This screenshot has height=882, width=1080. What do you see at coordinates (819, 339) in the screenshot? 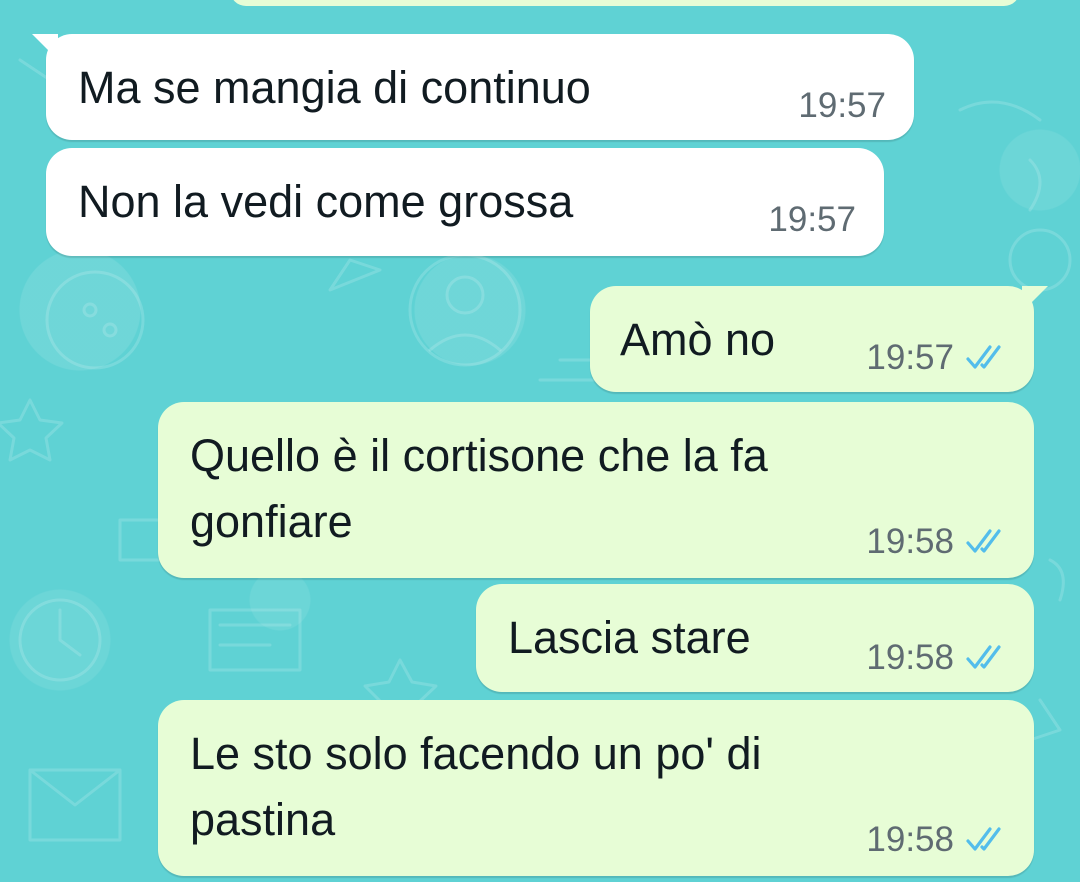
I see `outgoing-message-bubble: Amò no 19:57` at bounding box center [819, 339].